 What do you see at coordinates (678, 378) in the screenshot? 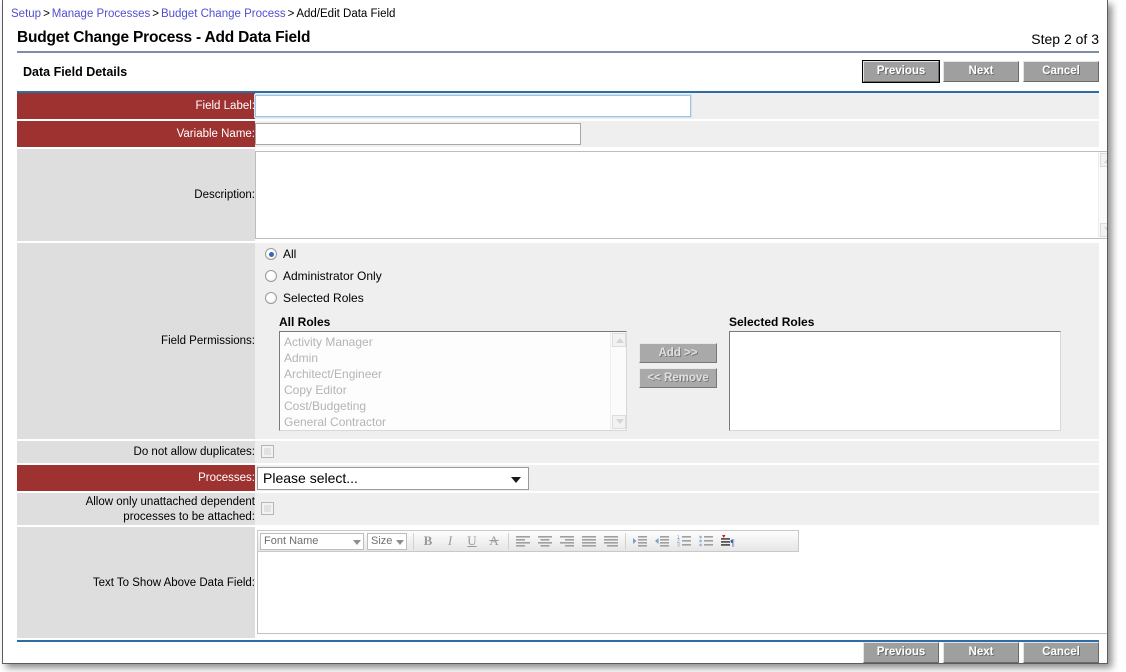
I see `remove-role-button: << Remove` at bounding box center [678, 378].